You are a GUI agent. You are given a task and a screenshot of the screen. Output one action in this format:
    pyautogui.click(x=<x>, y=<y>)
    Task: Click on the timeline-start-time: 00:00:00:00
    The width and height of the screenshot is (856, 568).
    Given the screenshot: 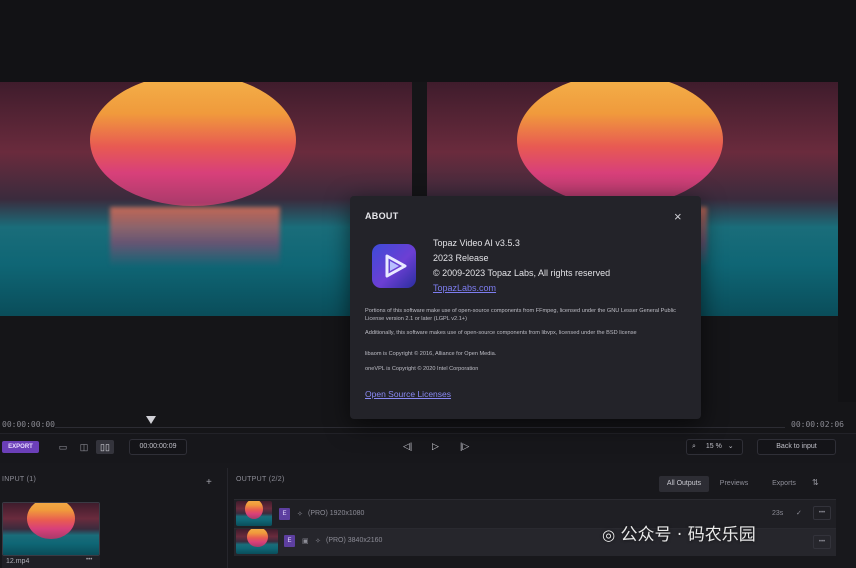 What is the action you would take?
    pyautogui.click(x=28, y=424)
    